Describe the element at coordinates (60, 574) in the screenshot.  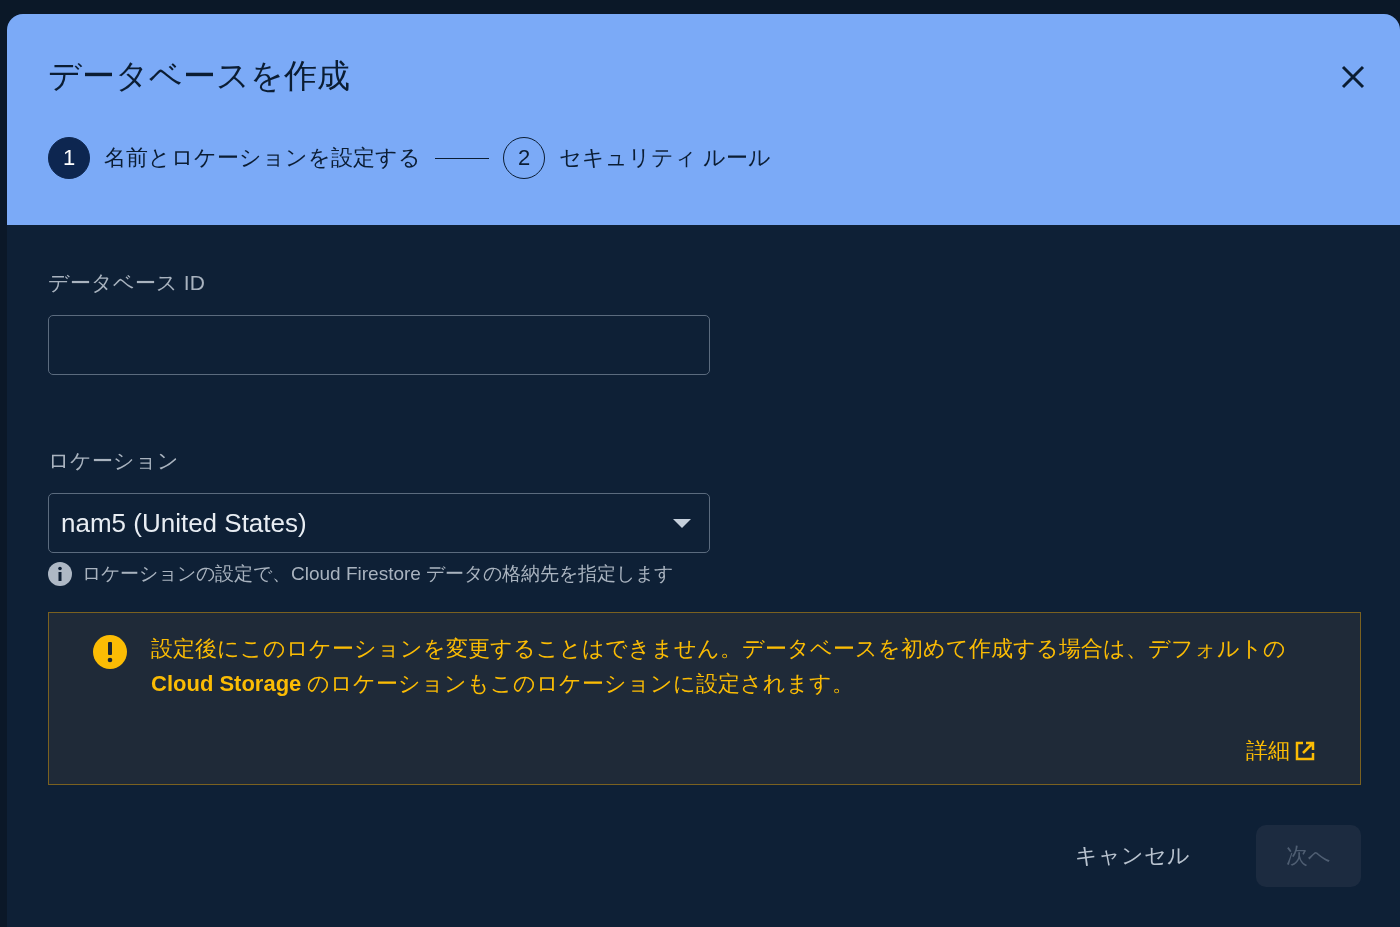
I see `info-icon` at that location.